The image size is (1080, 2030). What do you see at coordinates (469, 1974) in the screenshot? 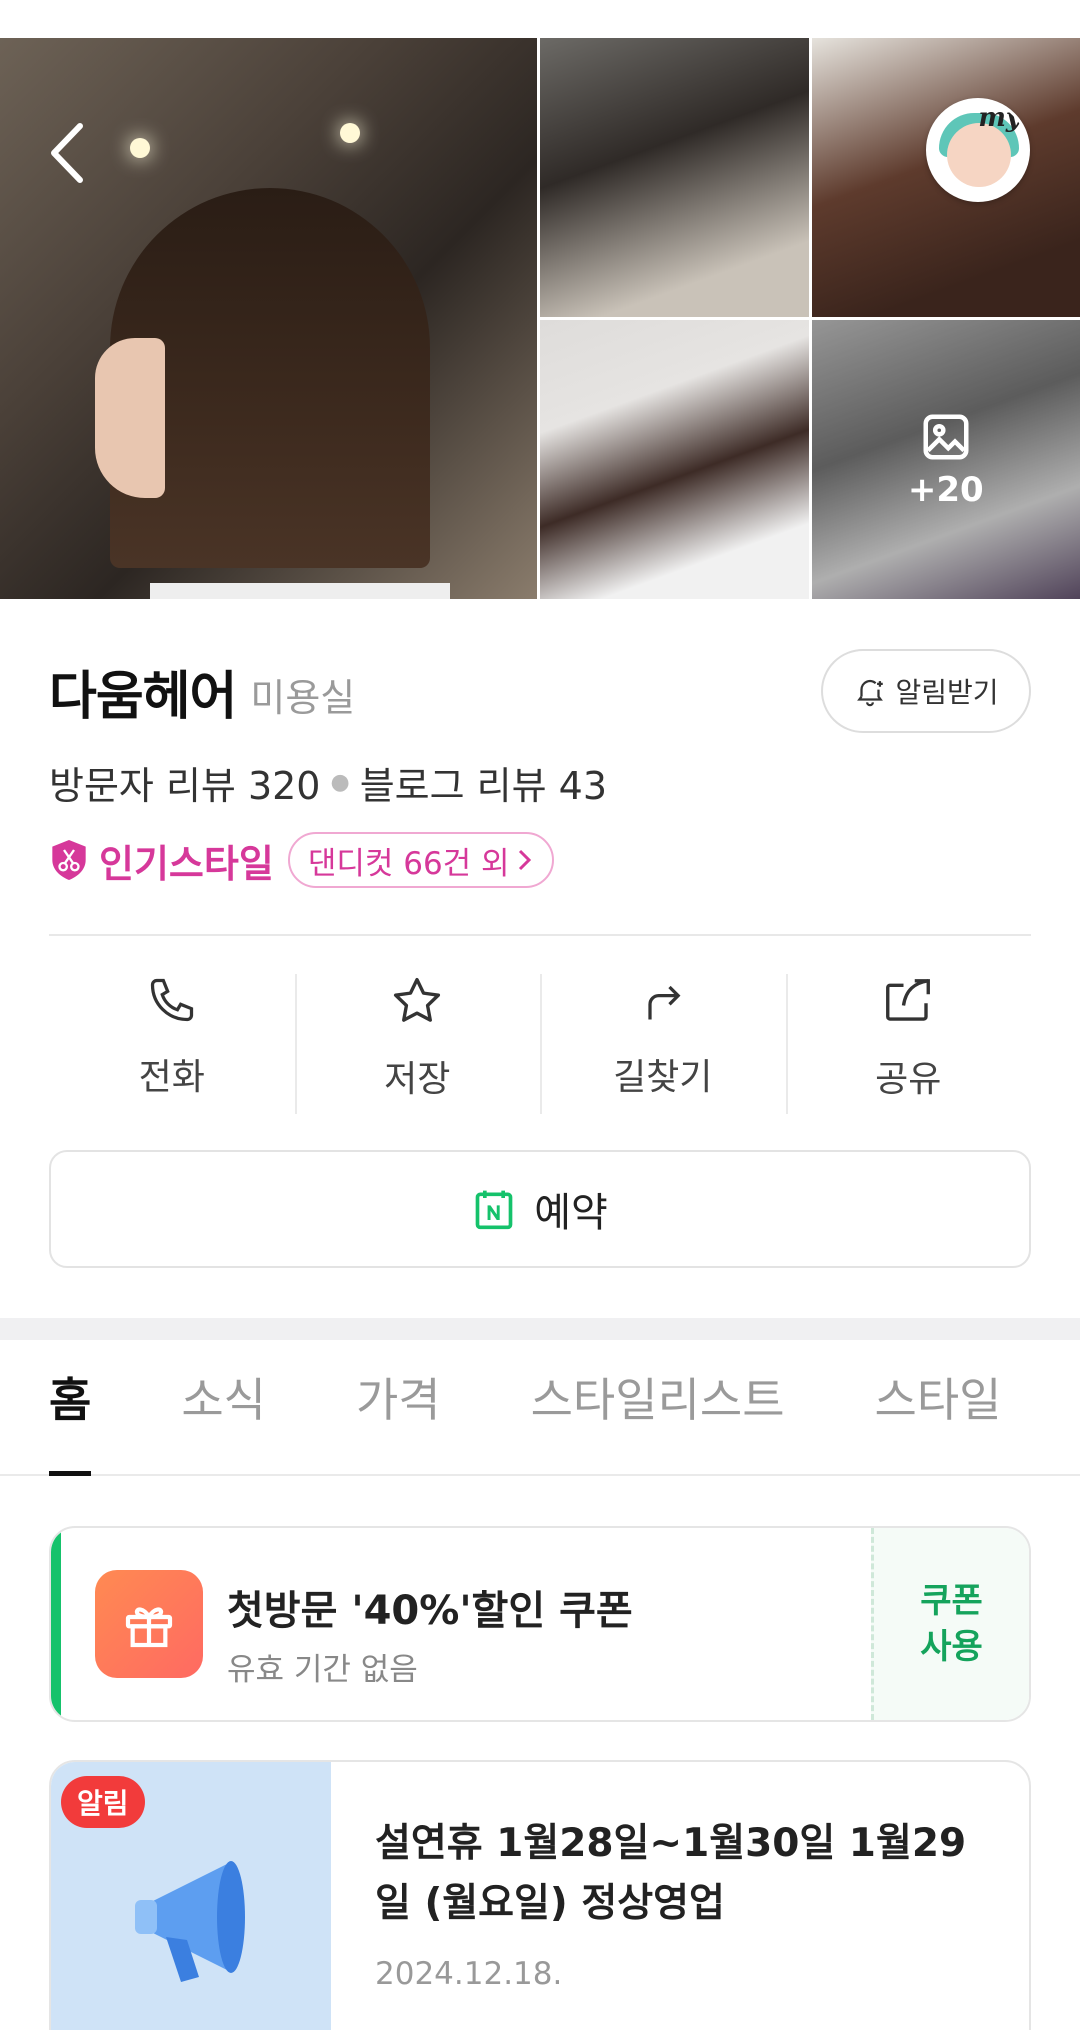
I see `notice-date: 2024.12.18.` at bounding box center [469, 1974].